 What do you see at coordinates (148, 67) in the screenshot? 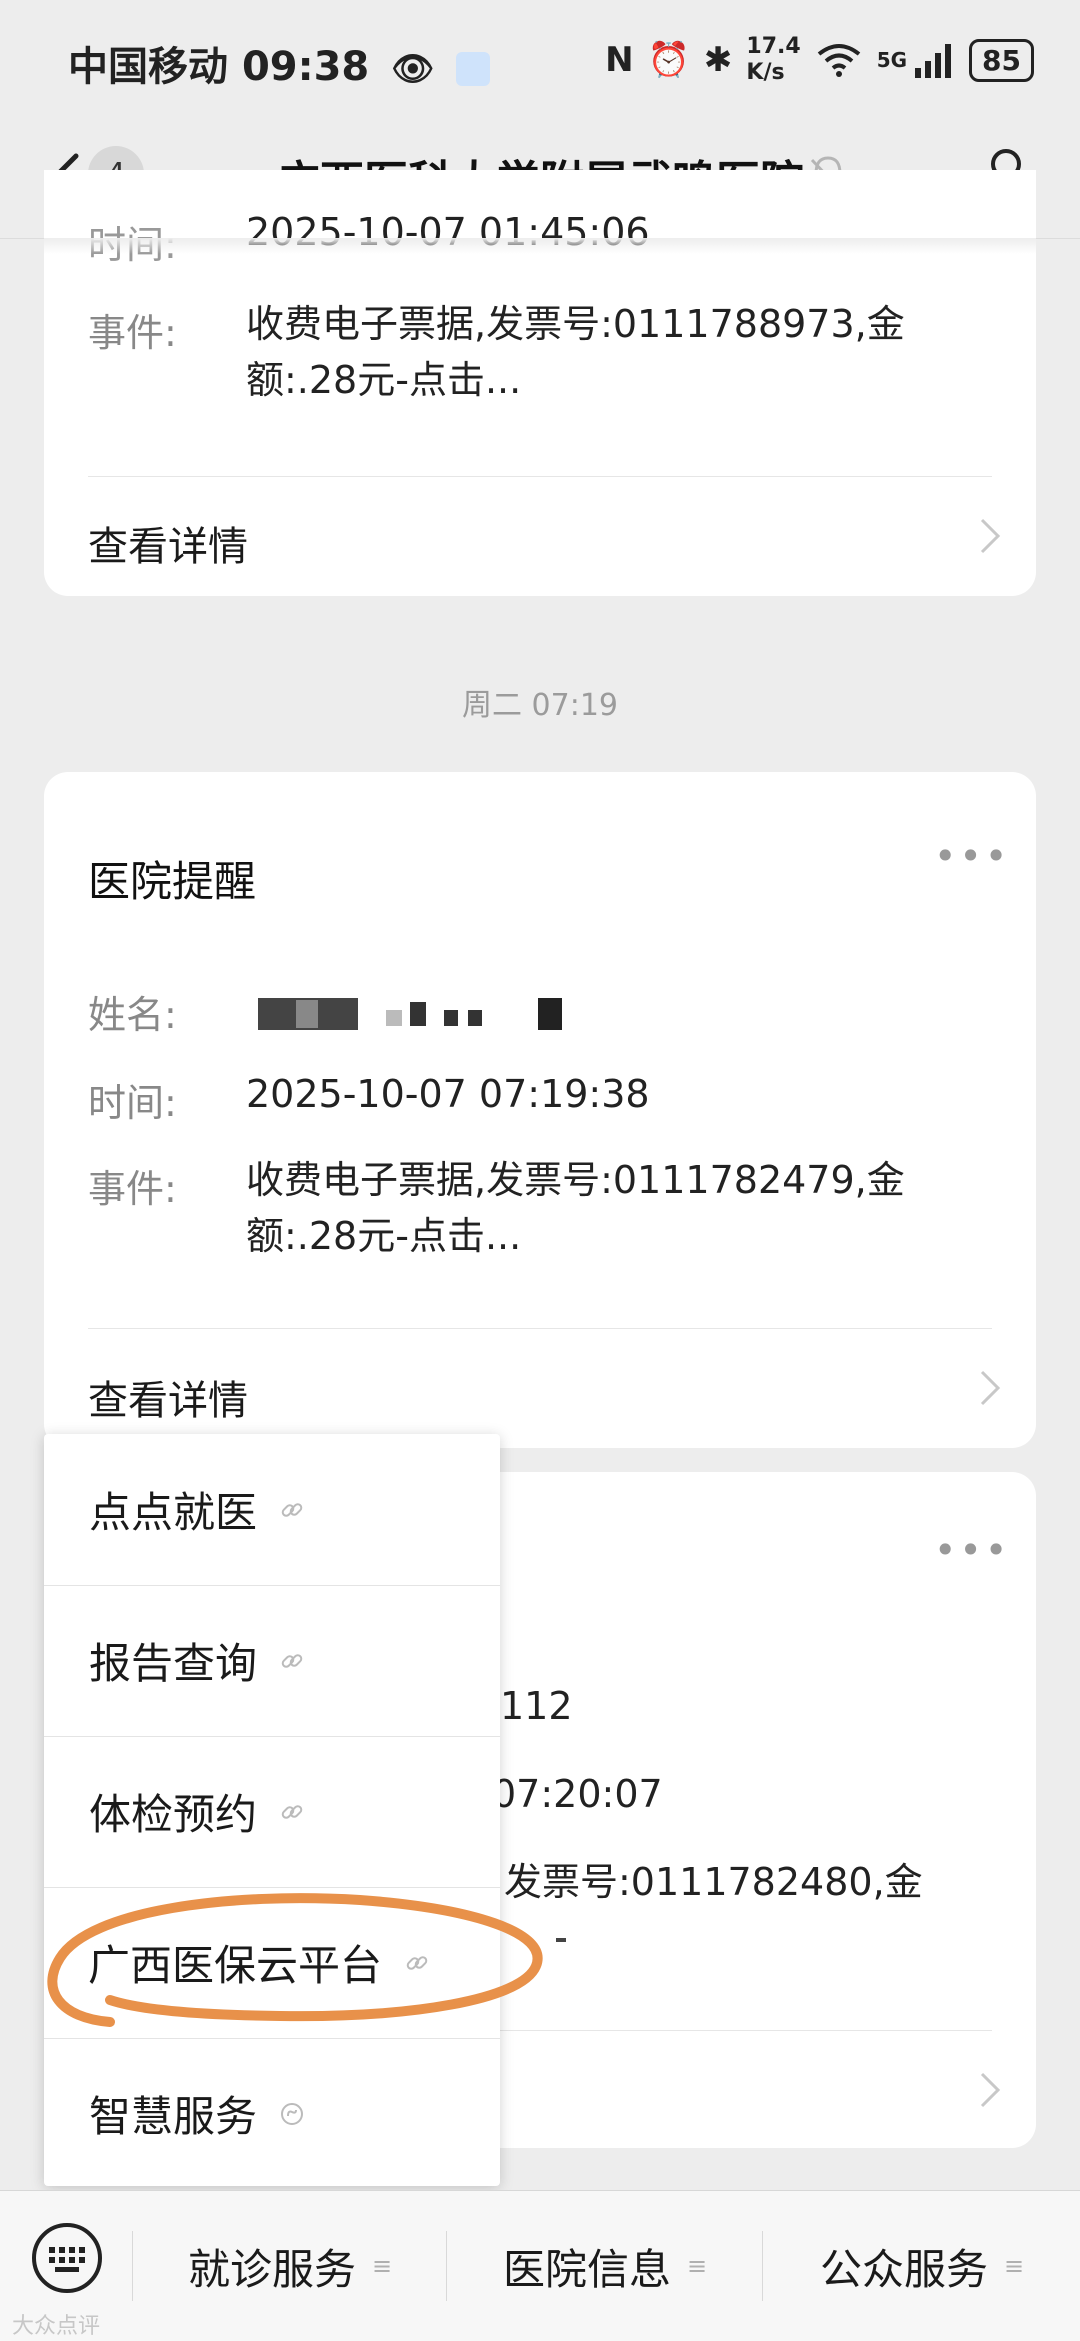
I see `carrier: 中国移动` at bounding box center [148, 67].